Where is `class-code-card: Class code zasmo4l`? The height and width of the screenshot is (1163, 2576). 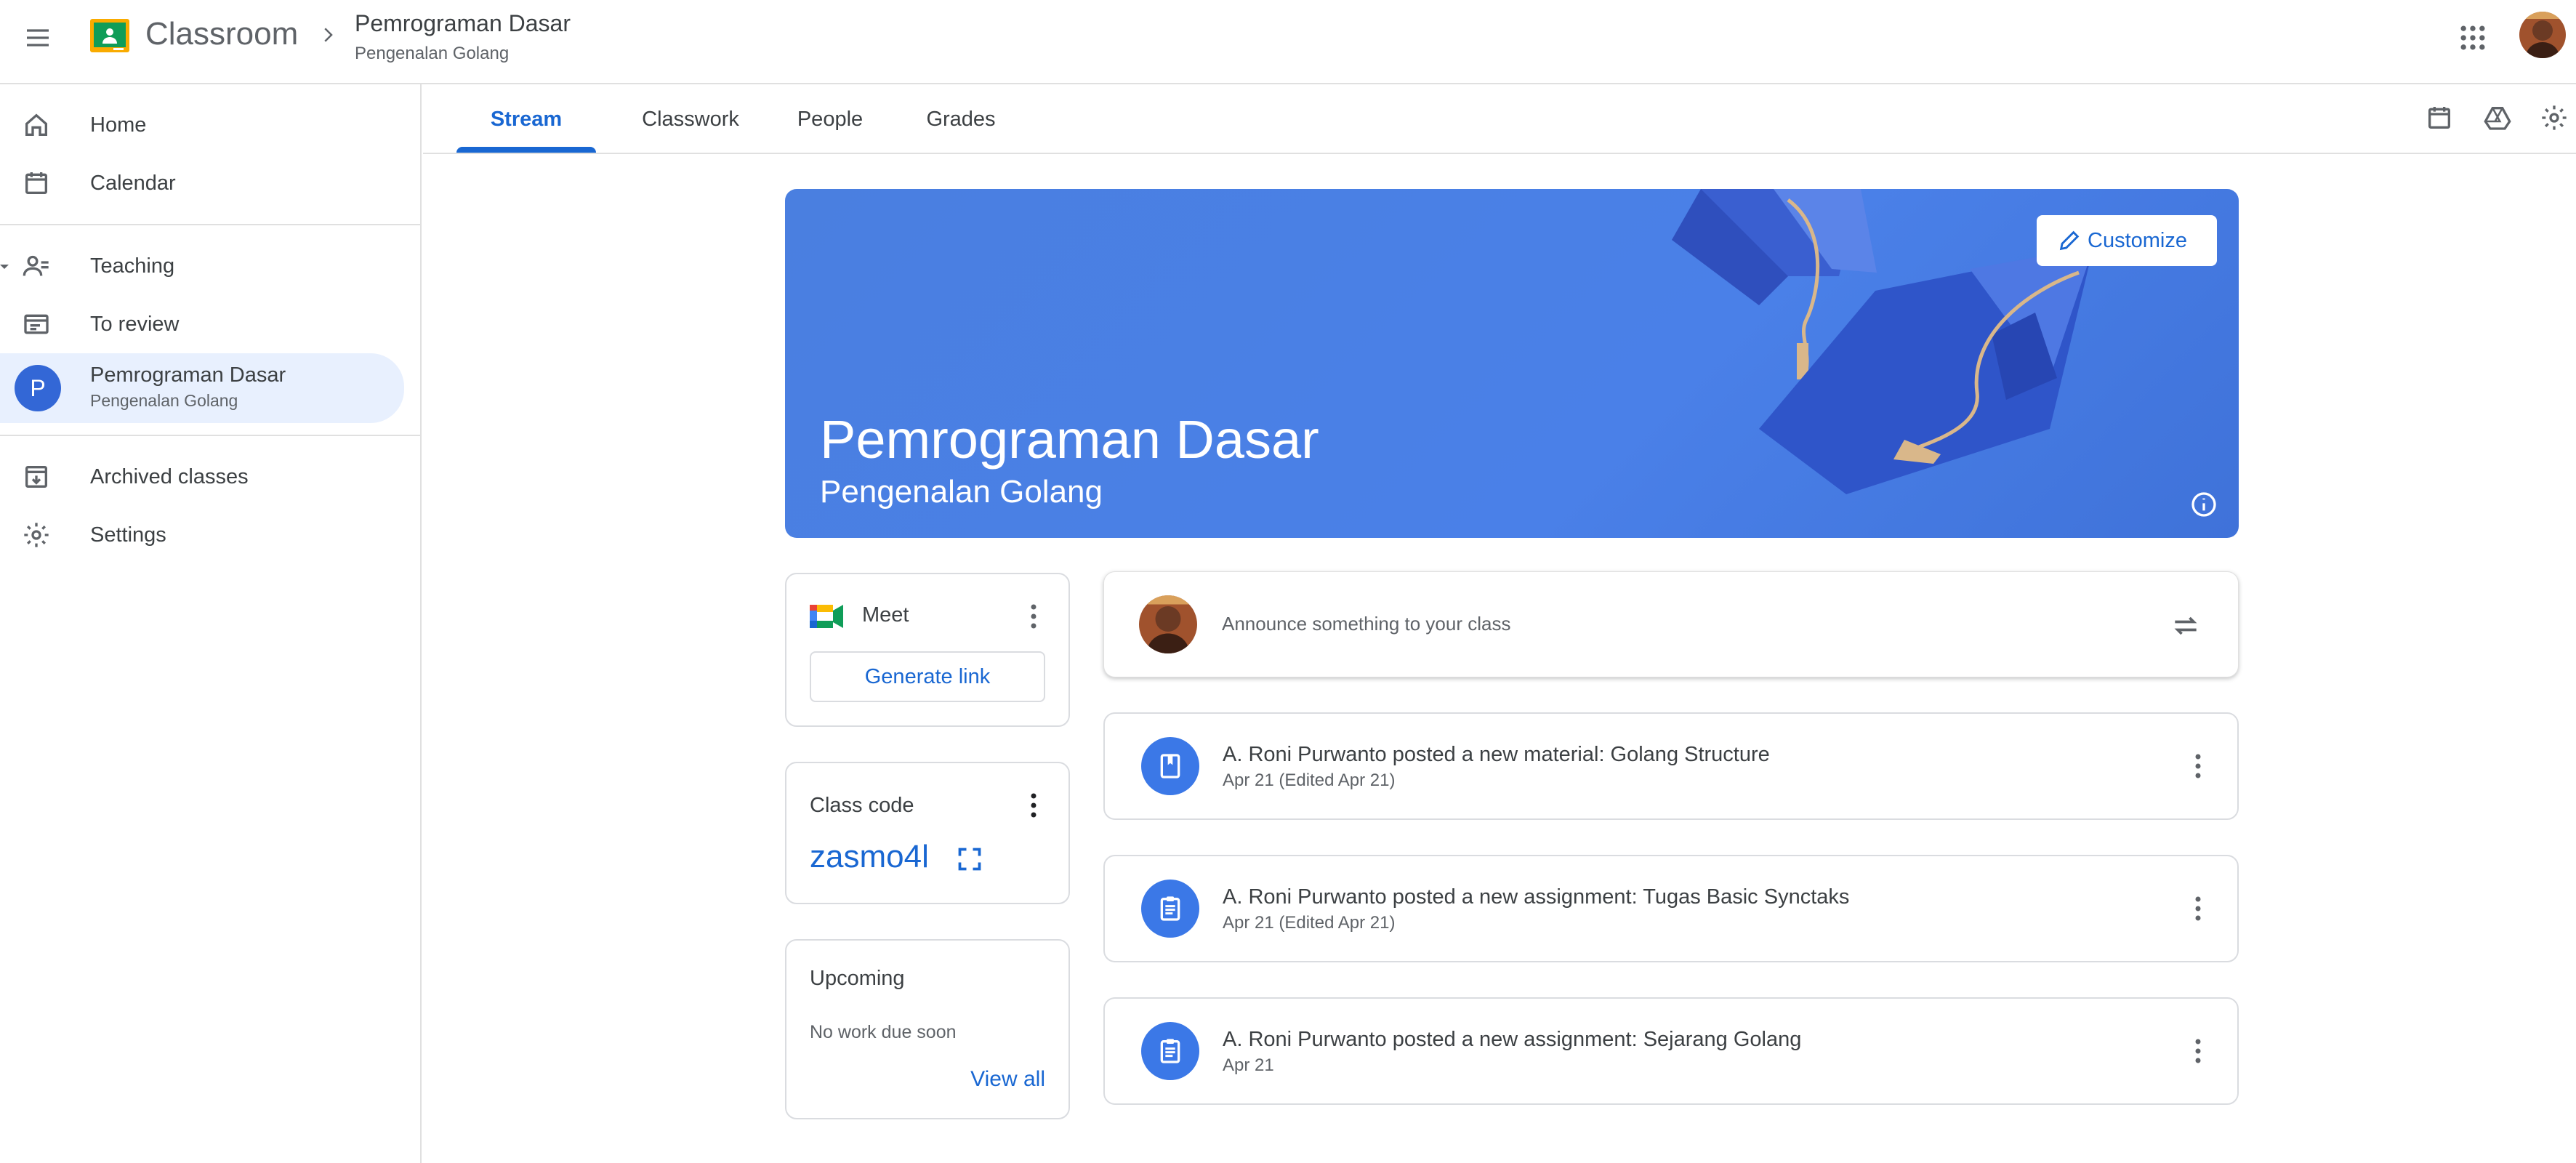
class-code-card: Class code zasmo4l is located at coordinates (927, 833).